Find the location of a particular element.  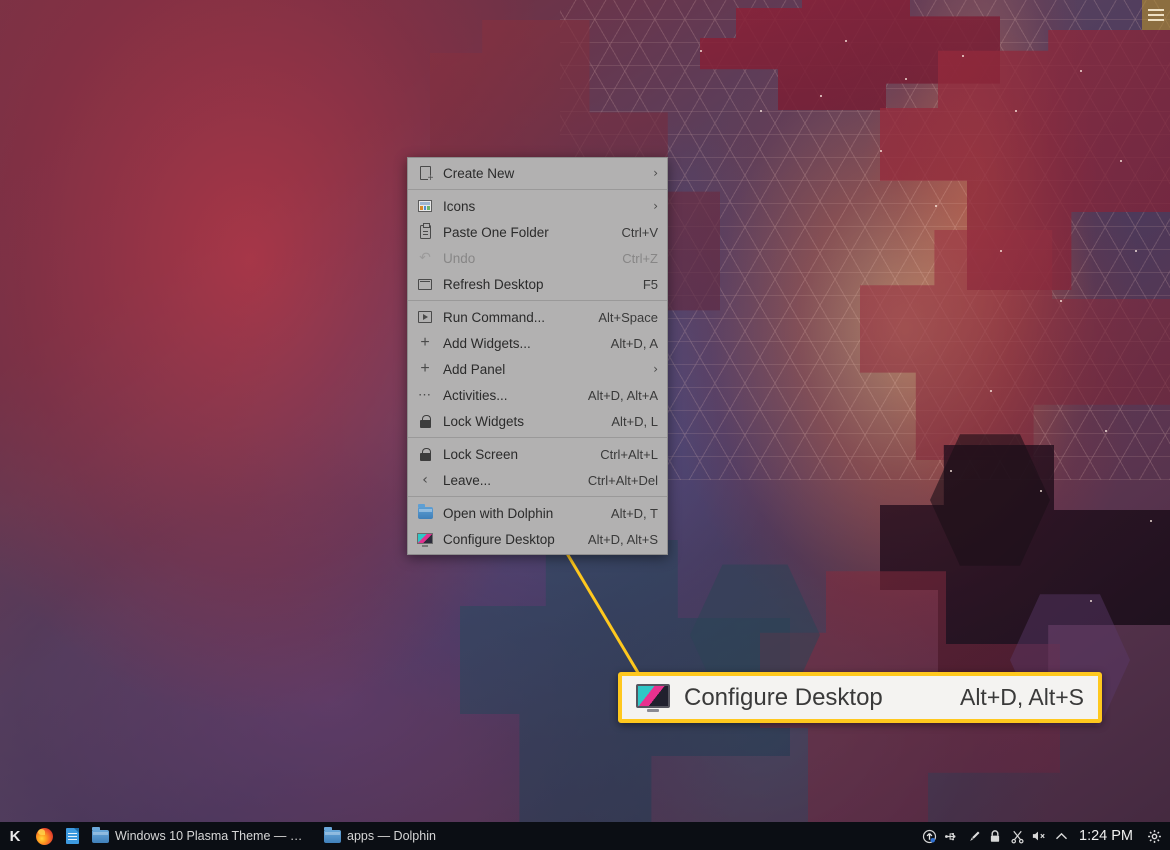

configure-desktop-callout: Configure Desktop Alt+D, Alt+S is located at coordinates (860, 697).